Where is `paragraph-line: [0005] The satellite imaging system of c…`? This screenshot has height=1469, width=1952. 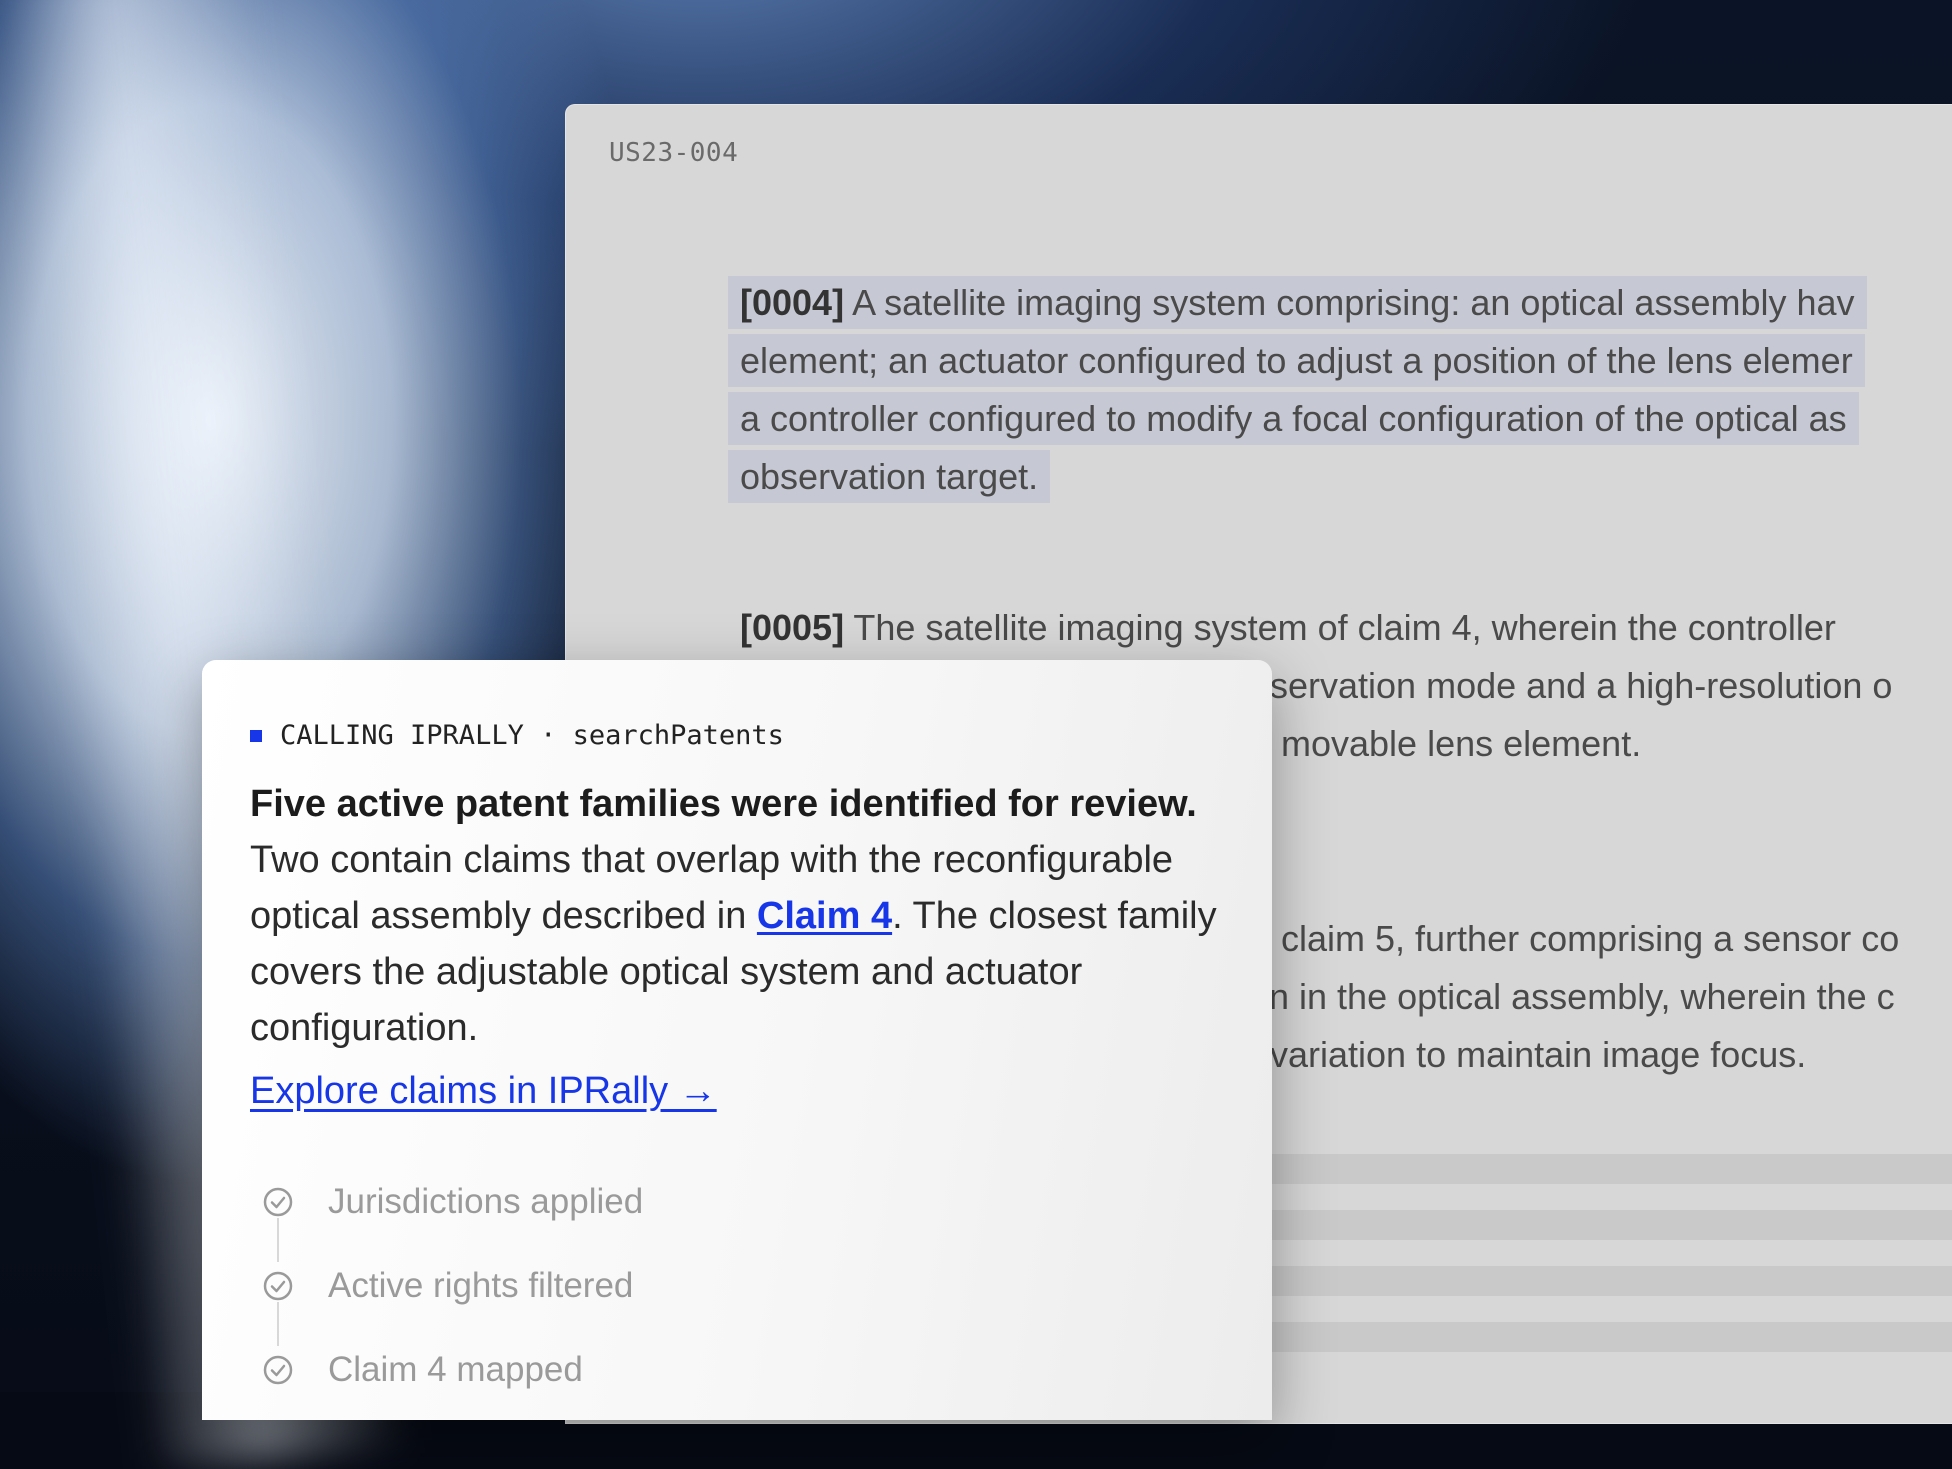
paragraph-line: [0005] The satellite imaging system of c… is located at coordinates (1288, 627).